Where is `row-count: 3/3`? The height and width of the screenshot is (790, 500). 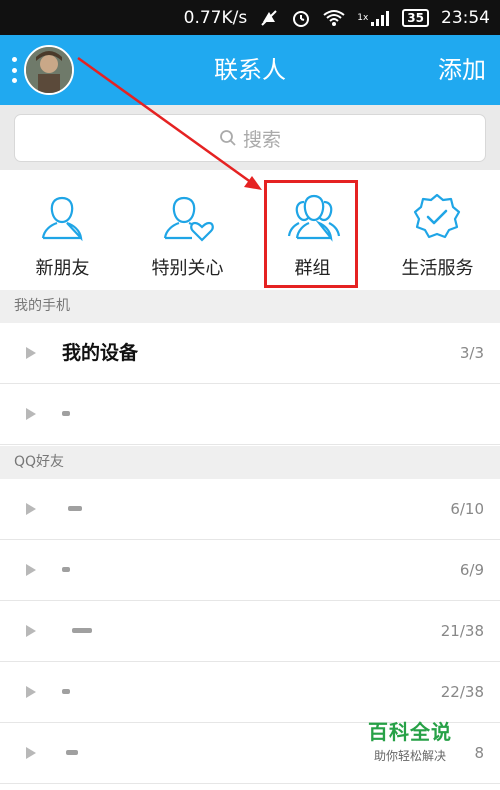 row-count: 3/3 is located at coordinates (471, 353).